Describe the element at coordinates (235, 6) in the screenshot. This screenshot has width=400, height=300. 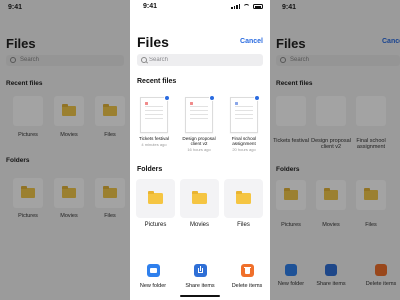
I see `signal-icon` at that location.